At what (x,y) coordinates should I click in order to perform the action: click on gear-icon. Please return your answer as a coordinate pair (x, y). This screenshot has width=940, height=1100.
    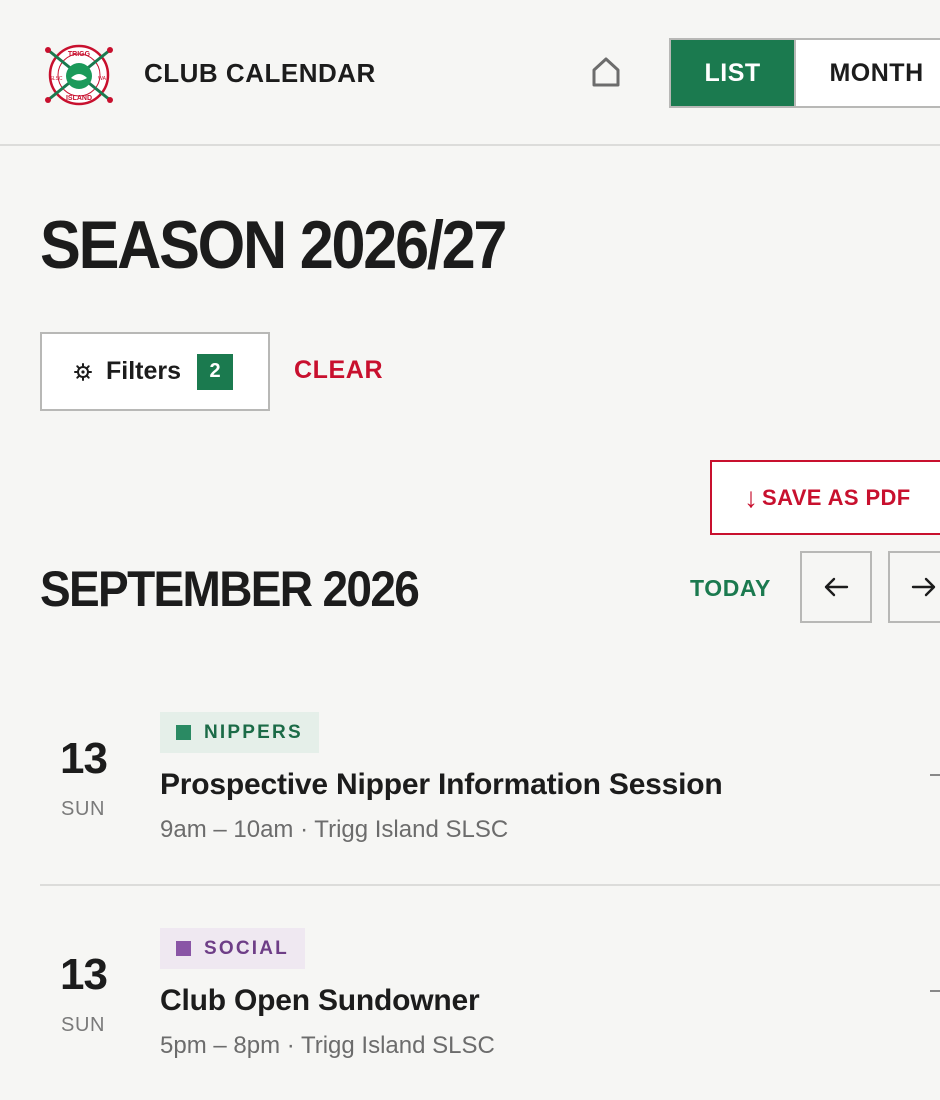
    Looking at the image, I should click on (83, 371).